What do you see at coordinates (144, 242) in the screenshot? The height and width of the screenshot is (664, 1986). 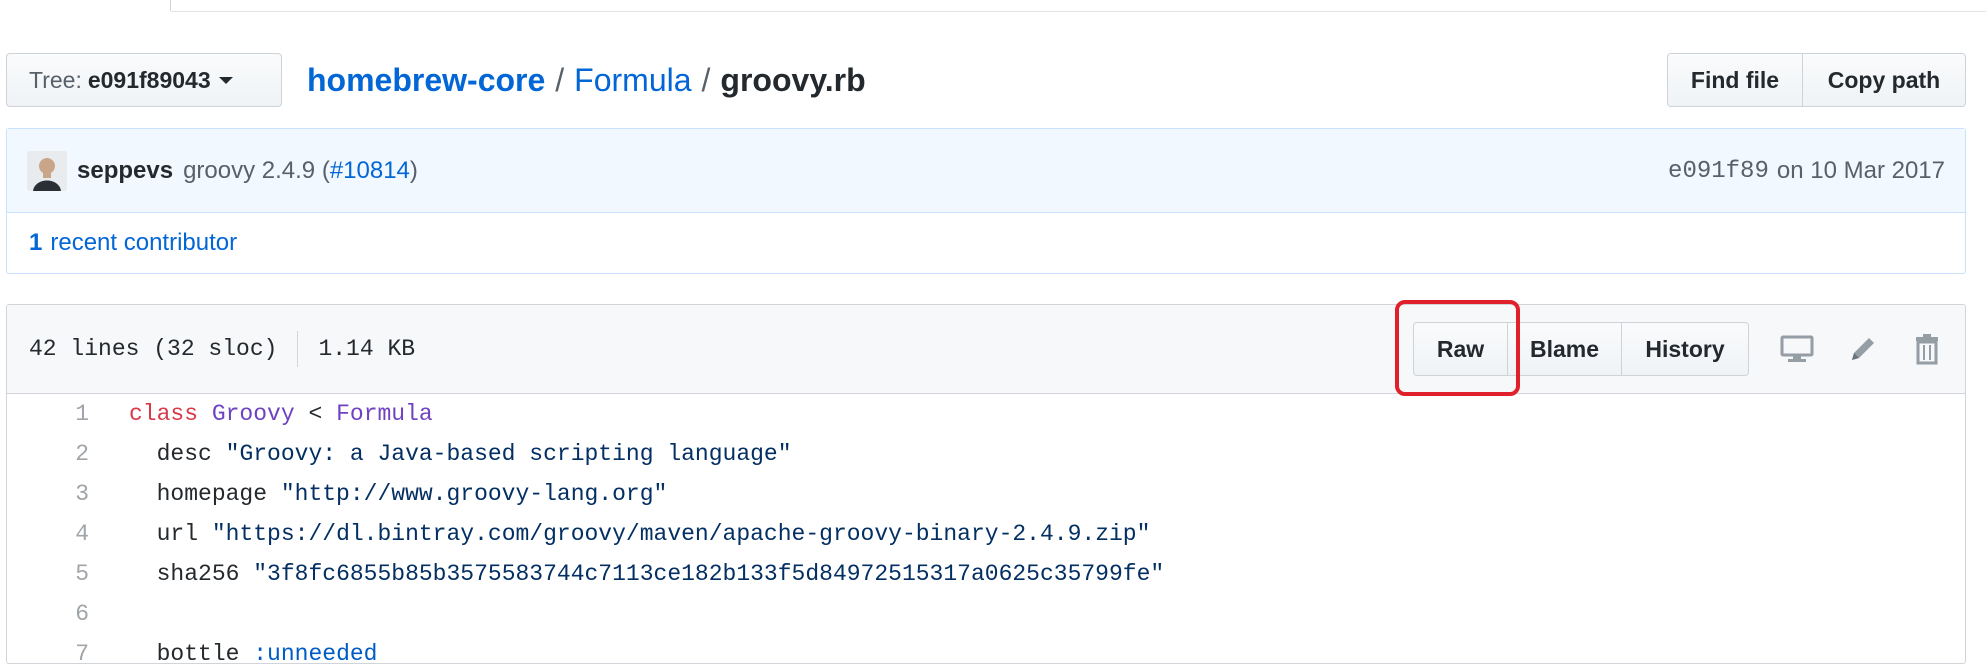 I see `contributors-label: recent contributor` at bounding box center [144, 242].